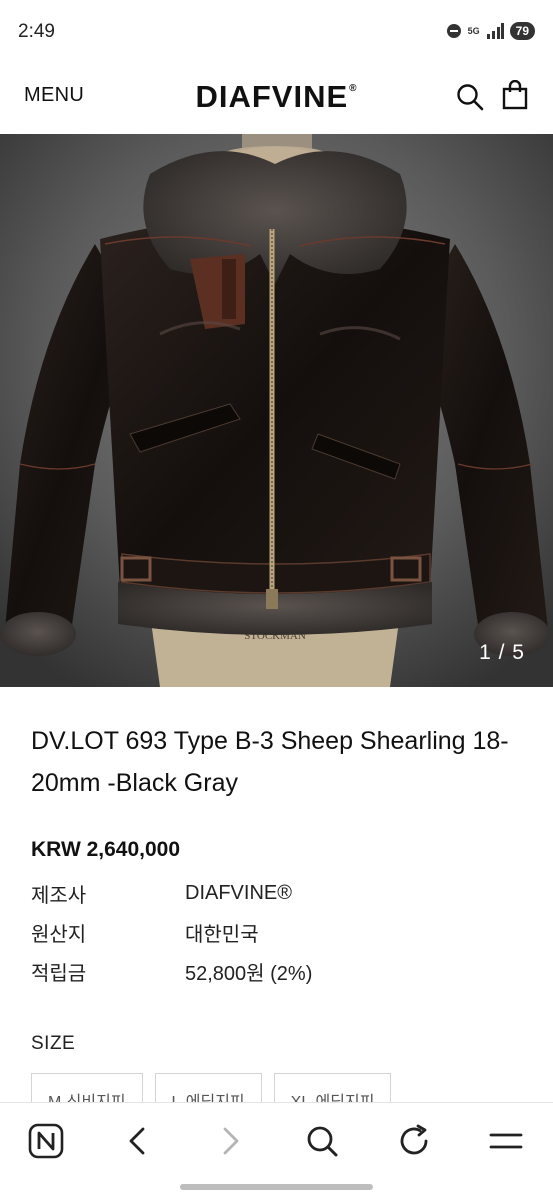  I want to click on info-value: 52,800원 (2%), so click(249, 974).